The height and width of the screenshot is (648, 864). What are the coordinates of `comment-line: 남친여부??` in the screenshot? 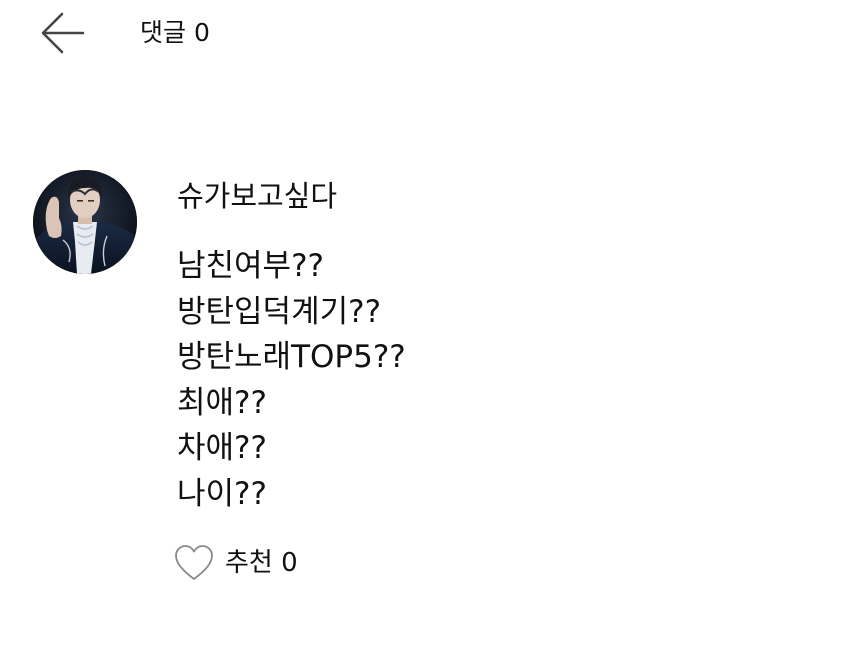 It's located at (250, 266).